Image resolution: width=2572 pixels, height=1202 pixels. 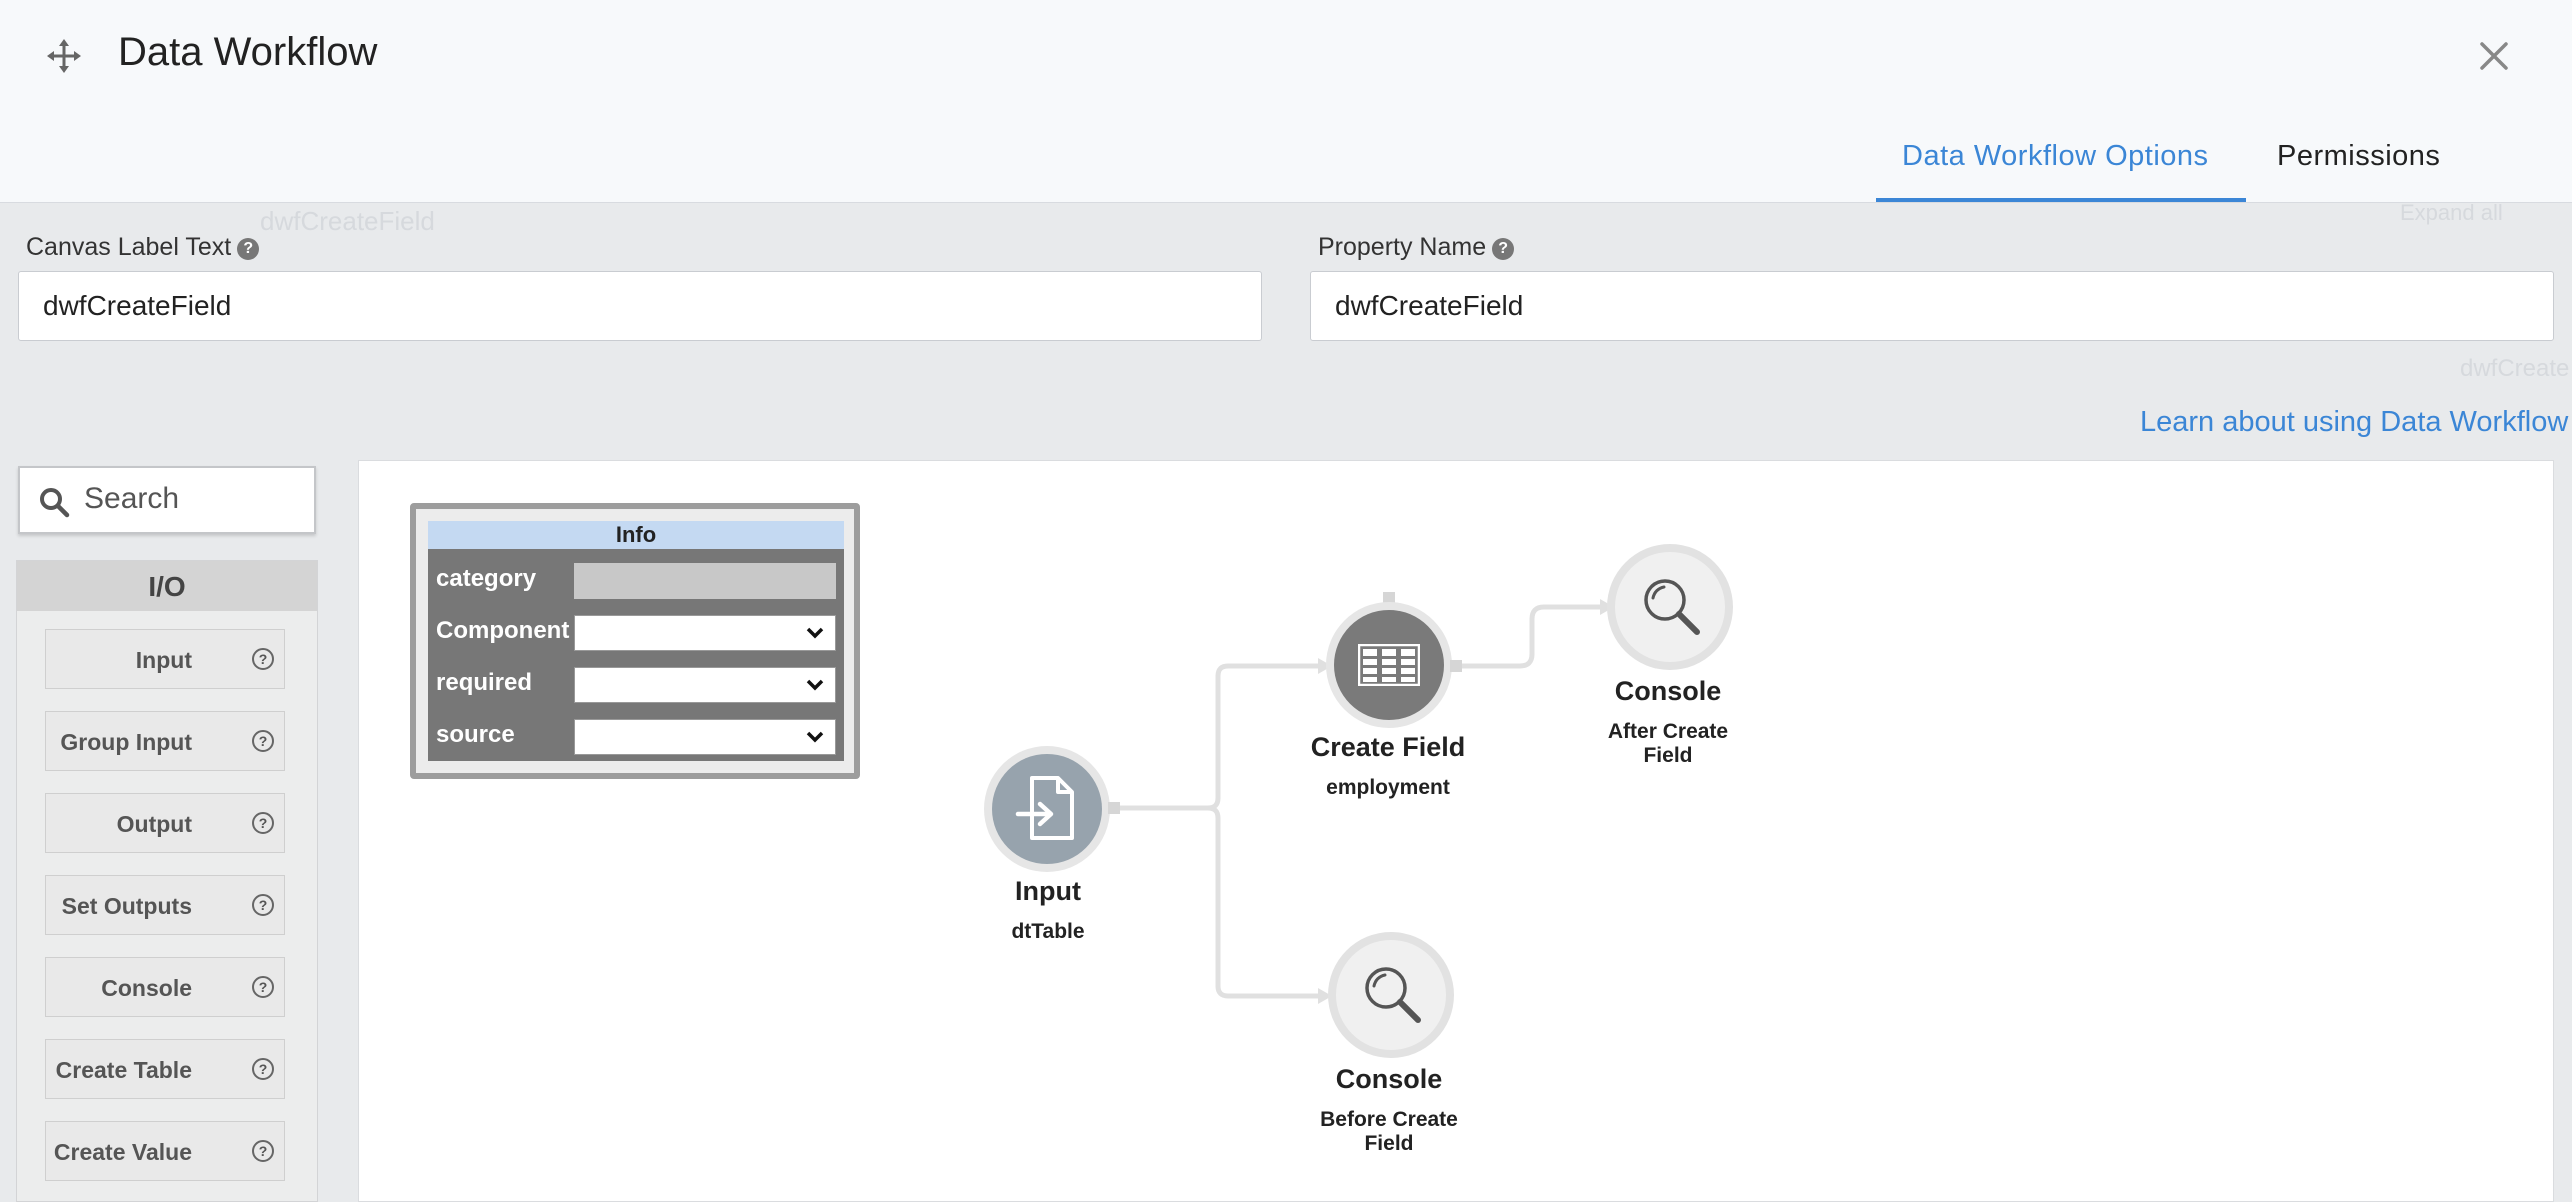 I want to click on property-name-value: dwfCreateField, so click(x=1429, y=305).